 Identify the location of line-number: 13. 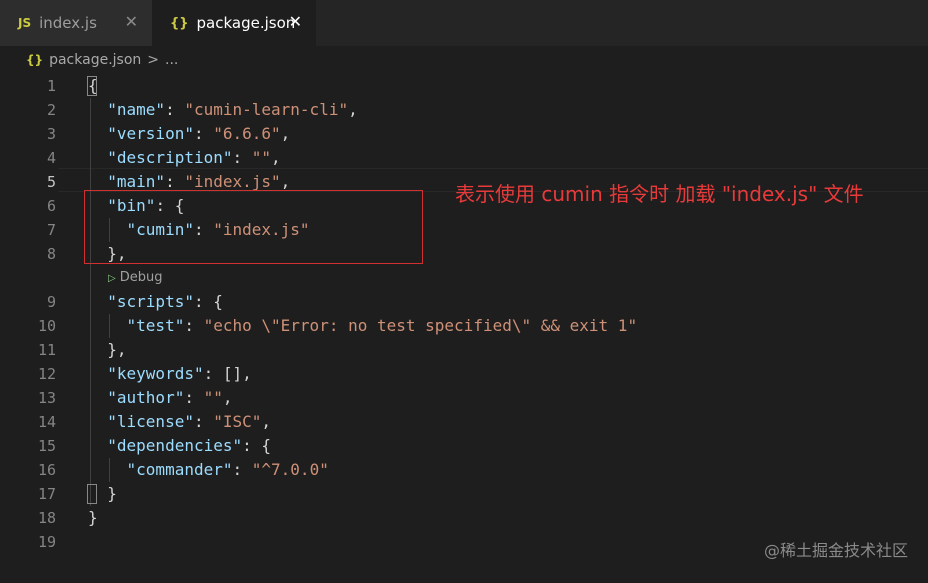
(46, 398).